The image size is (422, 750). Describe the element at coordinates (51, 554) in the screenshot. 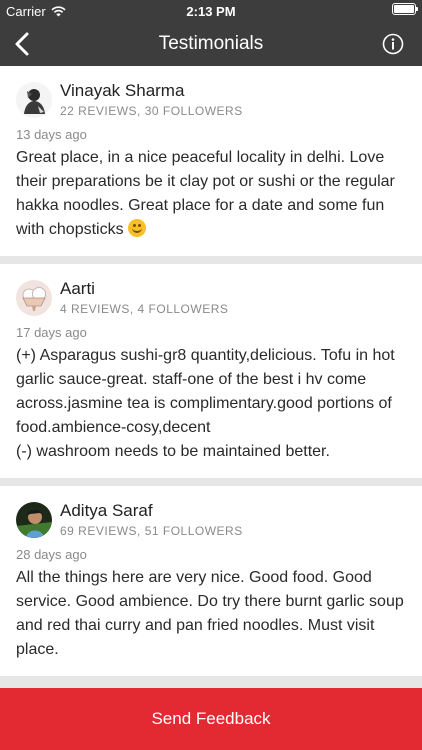

I see `review-time: 28 days ago` at that location.